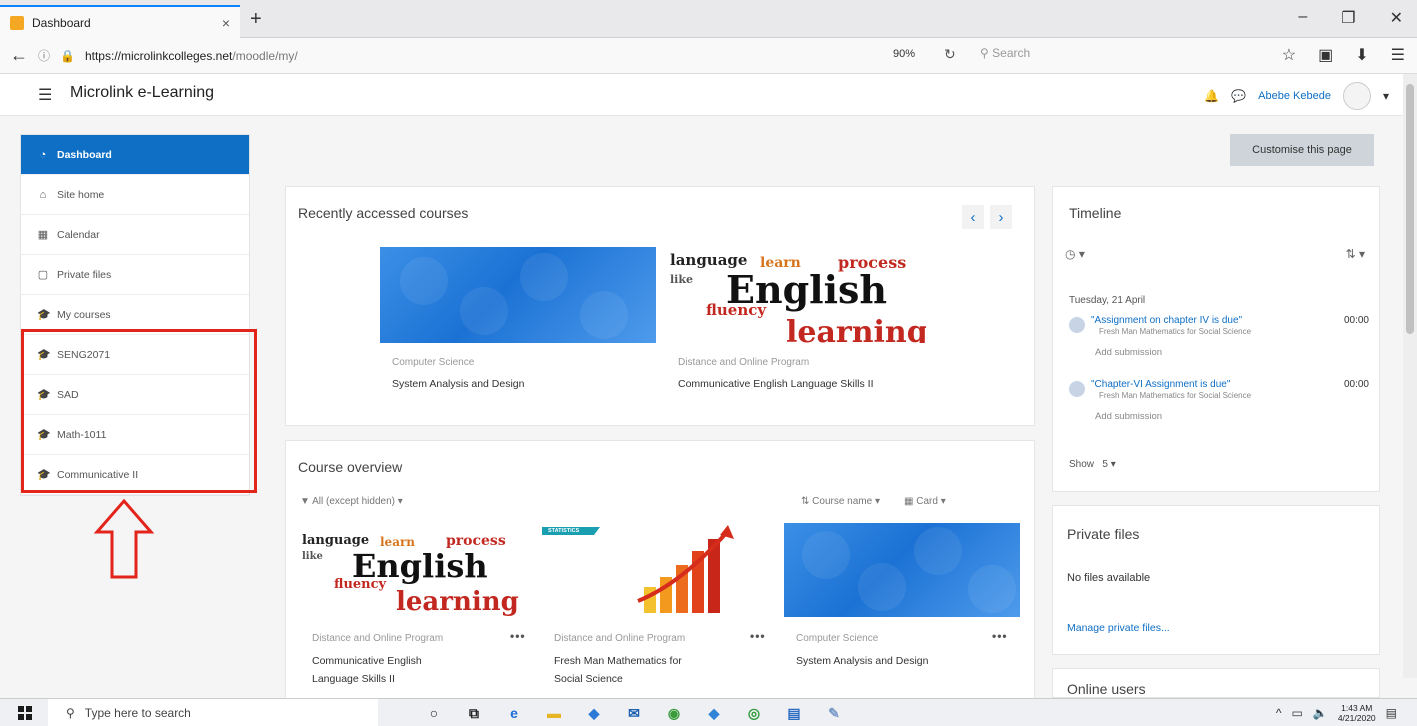 This screenshot has height=726, width=1417. I want to click on notification-bell-icon: 🔔, so click(1211, 96).